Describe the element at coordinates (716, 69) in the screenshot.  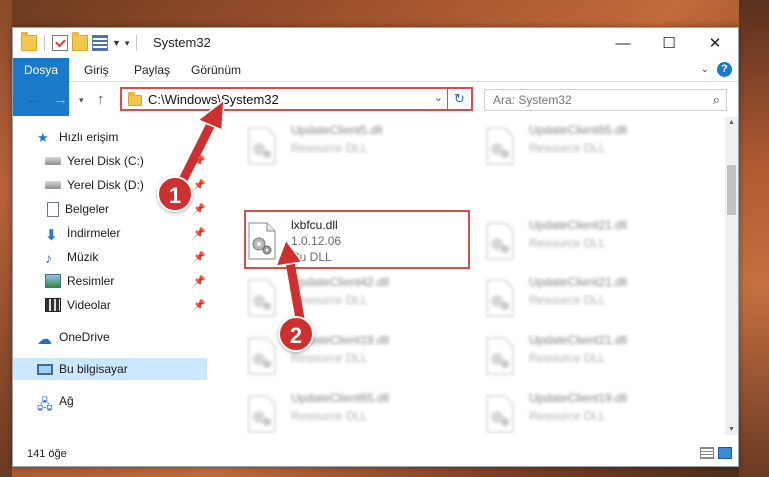
I see `ribbon-right-controls: ⌄ ?` at that location.